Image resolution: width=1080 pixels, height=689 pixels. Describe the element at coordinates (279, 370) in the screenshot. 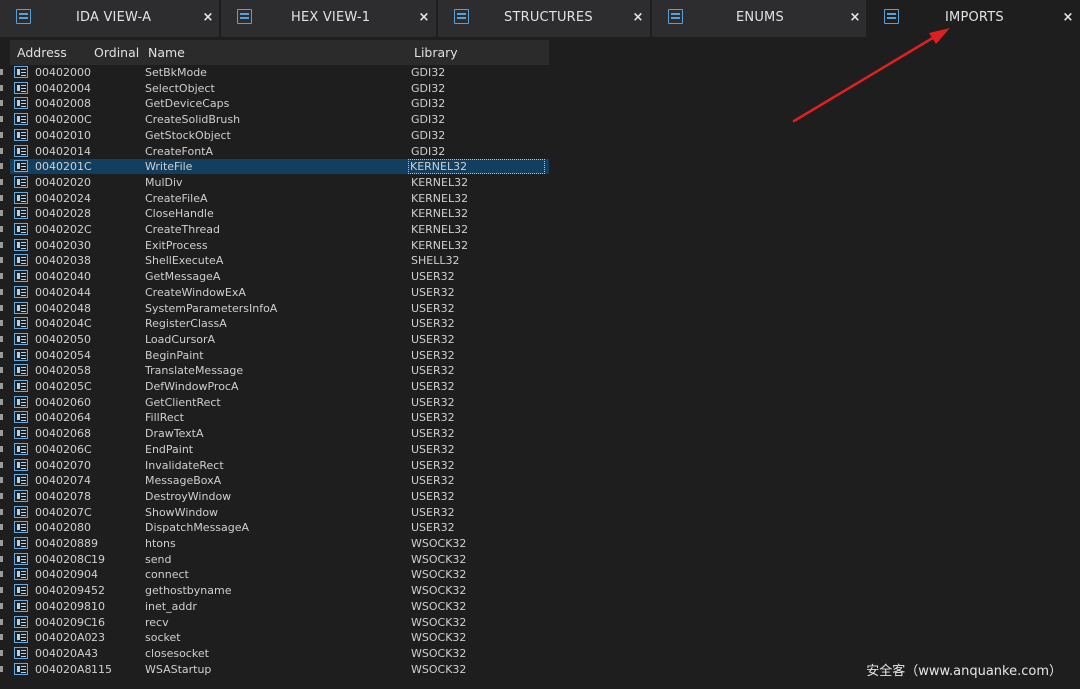

I see `table-row: 00402058 TranslateMessage USER32` at that location.